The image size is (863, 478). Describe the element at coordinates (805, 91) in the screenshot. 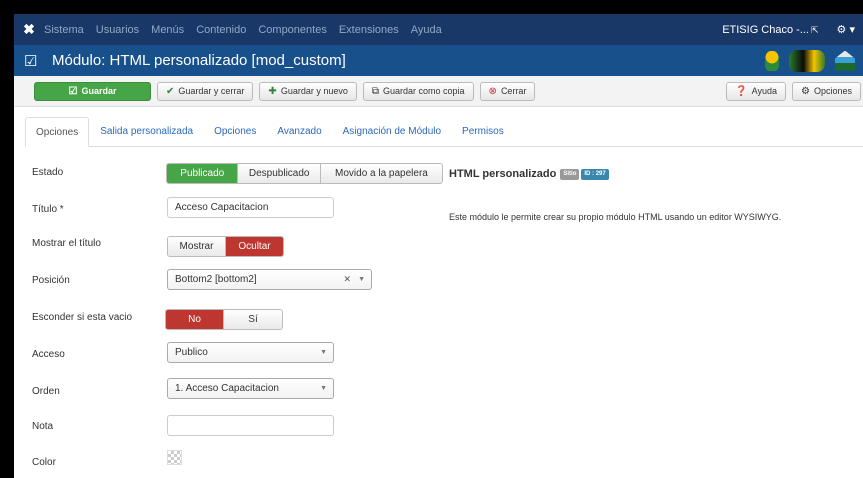

I see `gear-icon: ⚙` at that location.